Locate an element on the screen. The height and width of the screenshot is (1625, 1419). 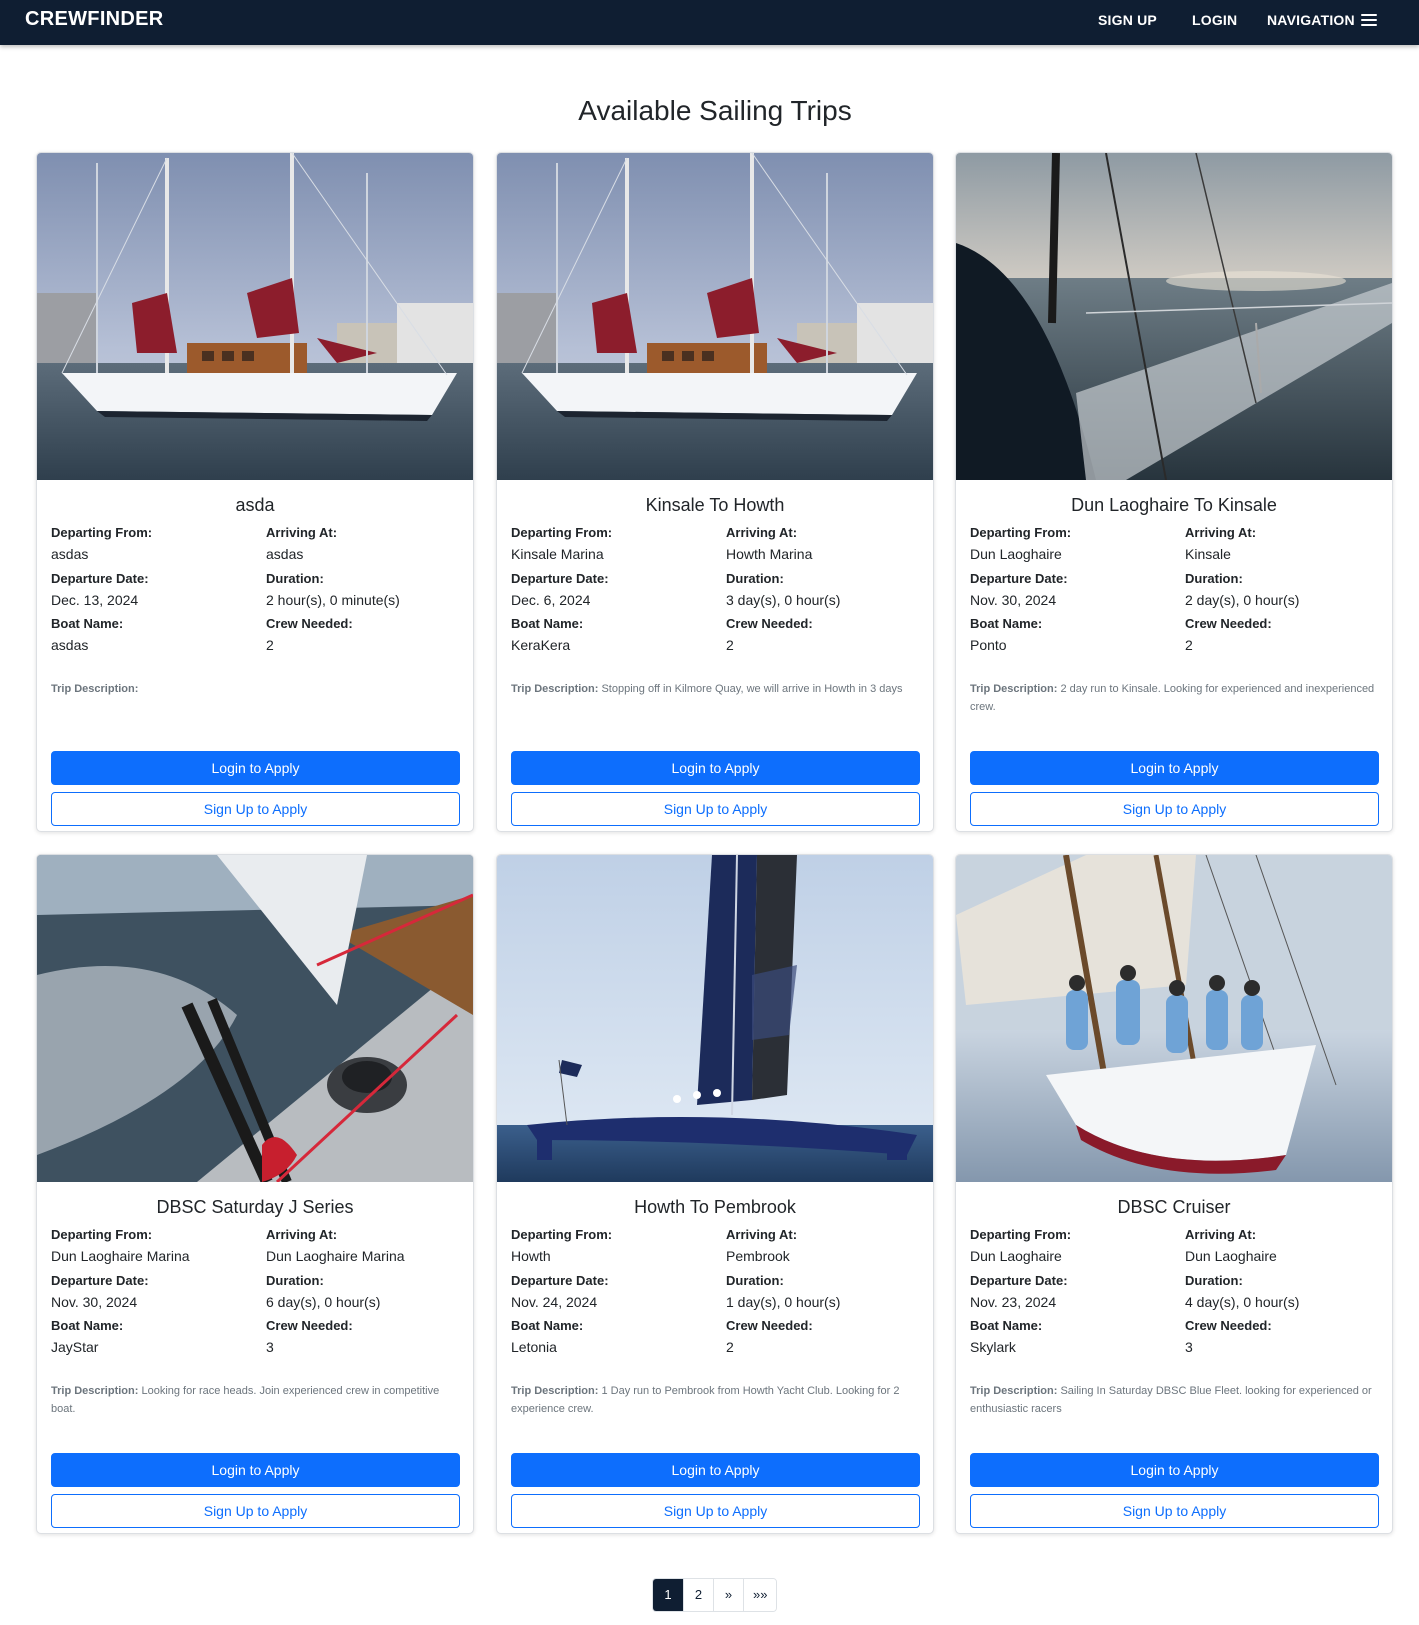
sea-sunset-photo is located at coordinates (1174, 316).